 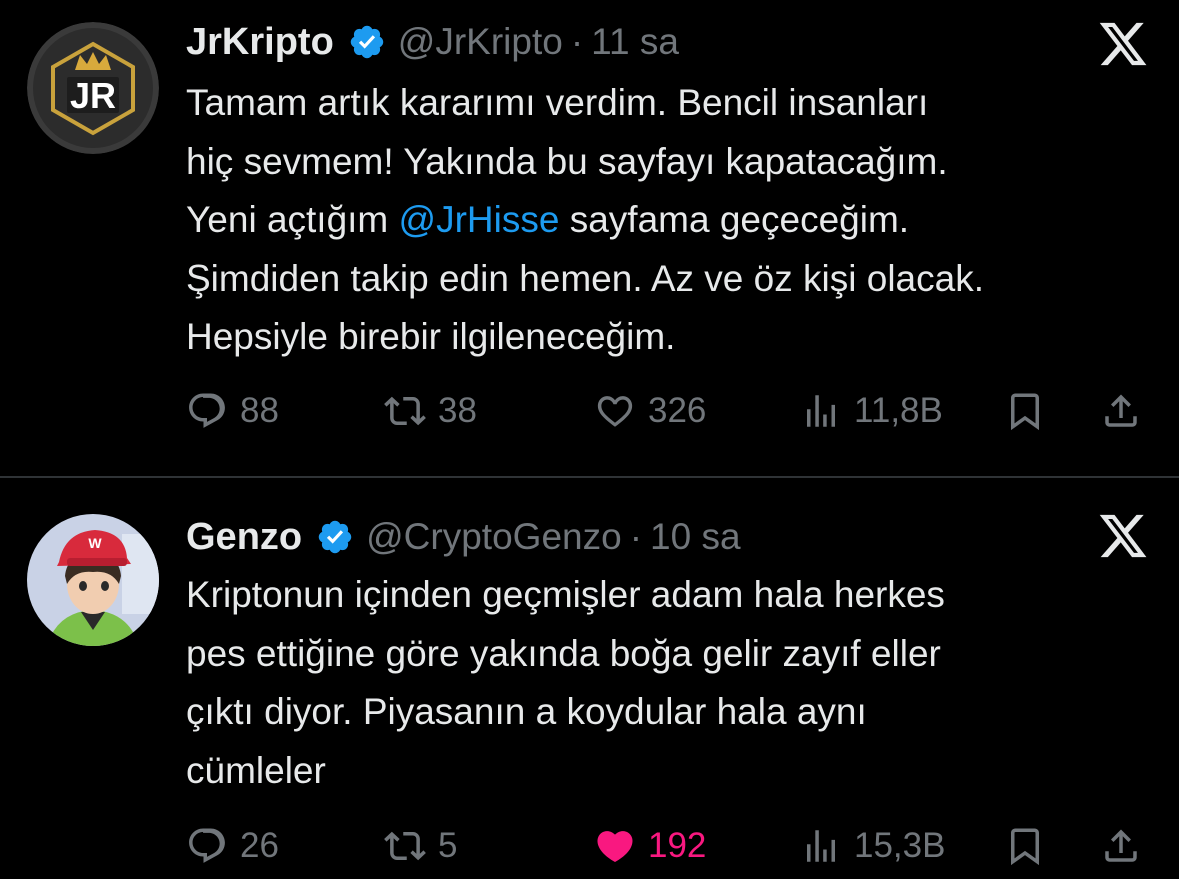 What do you see at coordinates (494, 537) in the screenshot?
I see `author-handle: @CryptoGenzo` at bounding box center [494, 537].